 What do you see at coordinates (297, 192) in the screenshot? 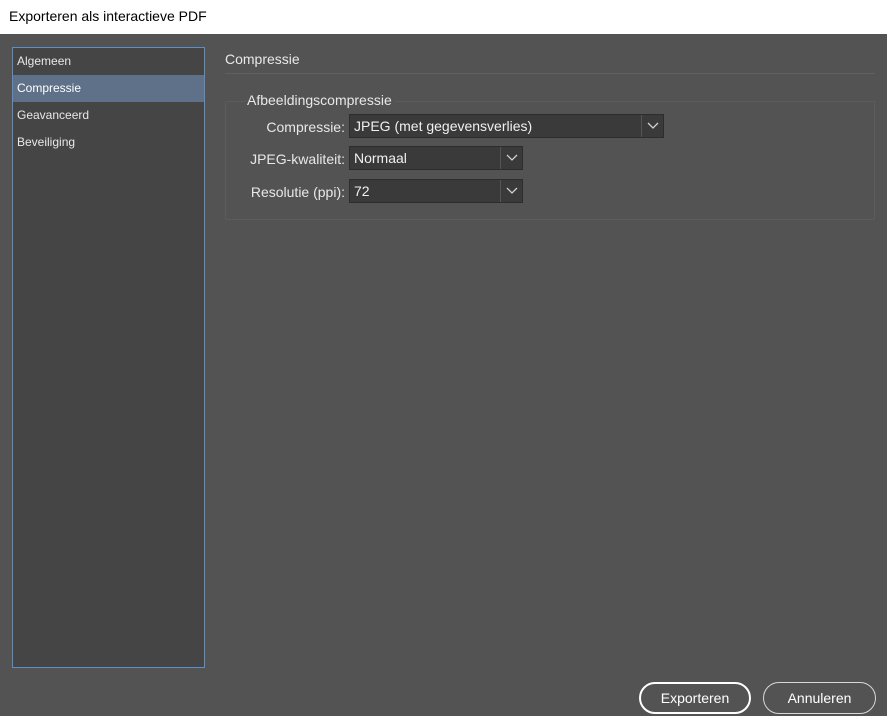
I see `resolution-label: Resolutie (ppi):` at bounding box center [297, 192].